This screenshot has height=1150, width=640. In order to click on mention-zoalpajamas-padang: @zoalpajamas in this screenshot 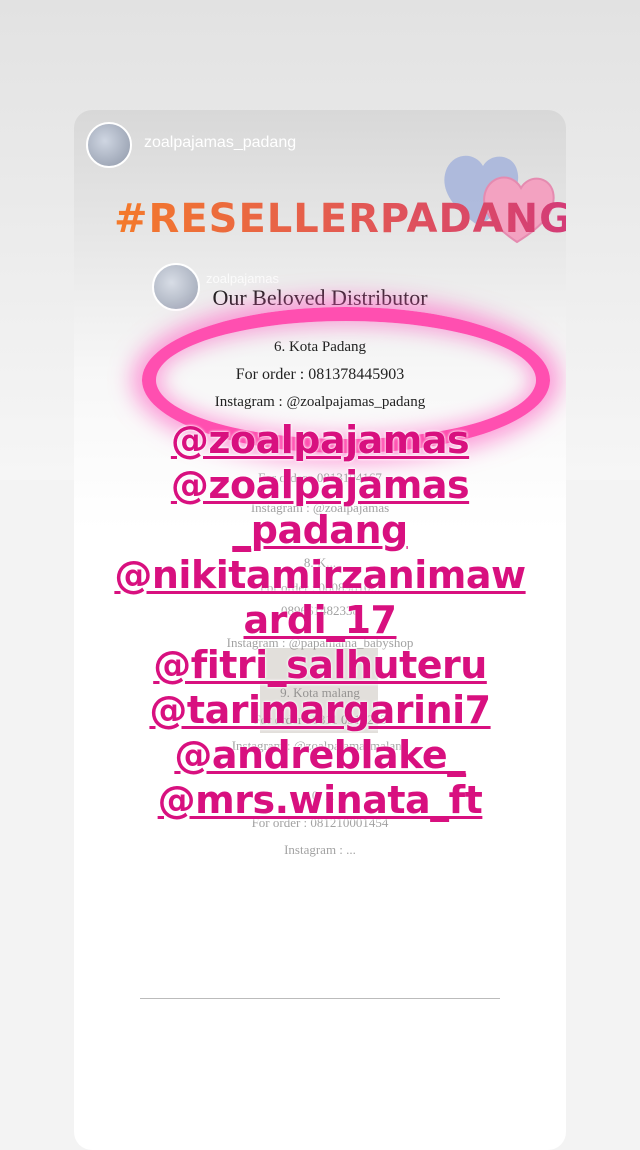, I will do `click(320, 485)`.